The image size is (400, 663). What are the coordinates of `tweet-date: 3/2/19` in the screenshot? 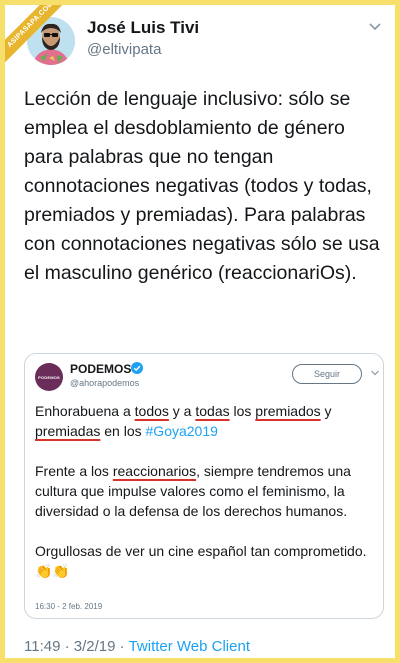 It's located at (95, 646).